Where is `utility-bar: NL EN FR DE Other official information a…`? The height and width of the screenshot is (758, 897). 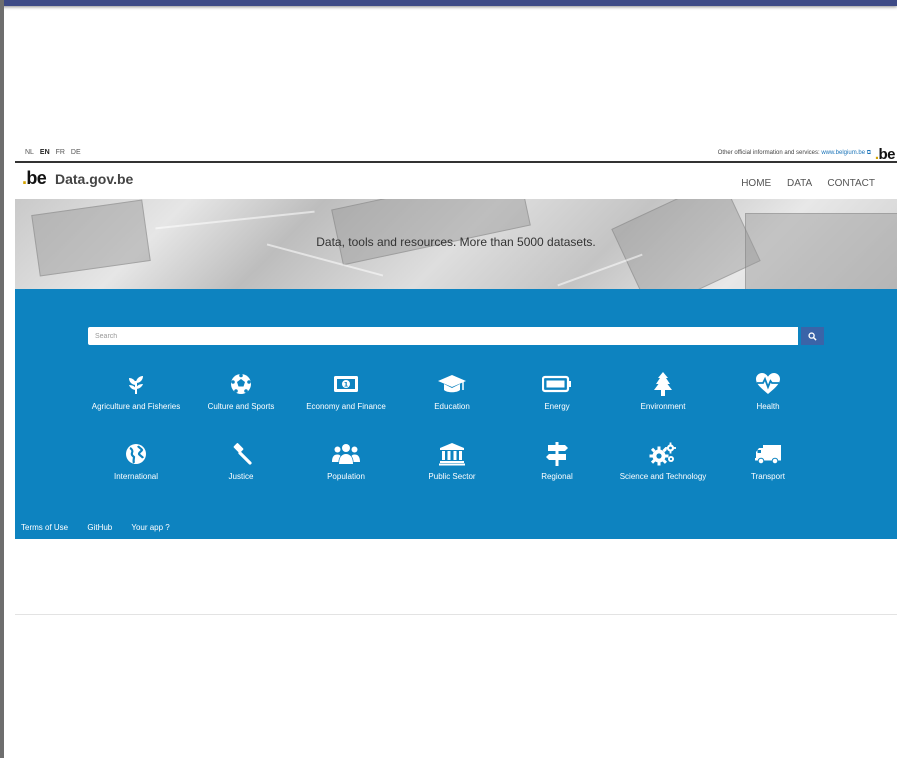 utility-bar: NL EN FR DE Other official information a… is located at coordinates (456, 154).